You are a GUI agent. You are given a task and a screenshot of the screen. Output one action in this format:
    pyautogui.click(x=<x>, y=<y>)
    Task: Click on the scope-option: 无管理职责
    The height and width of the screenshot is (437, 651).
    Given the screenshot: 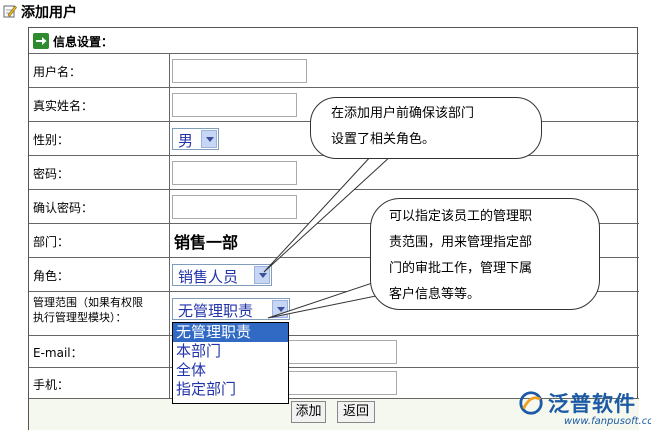 What is the action you would take?
    pyautogui.click(x=230, y=332)
    